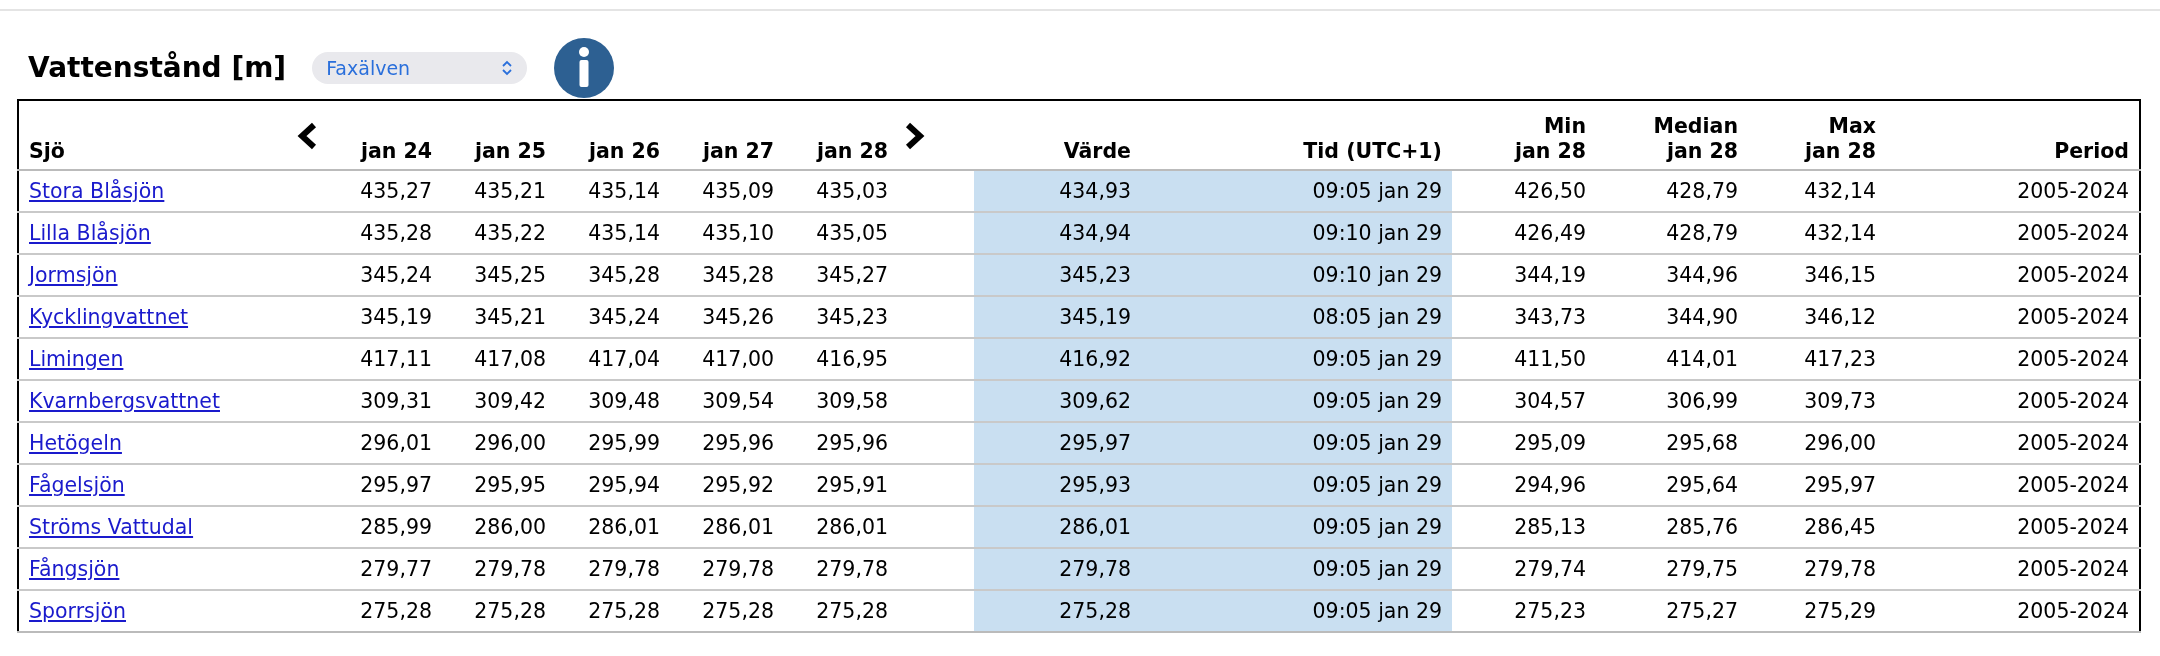  What do you see at coordinates (499, 401) in the screenshot?
I see `table-cell: 309,42` at bounding box center [499, 401].